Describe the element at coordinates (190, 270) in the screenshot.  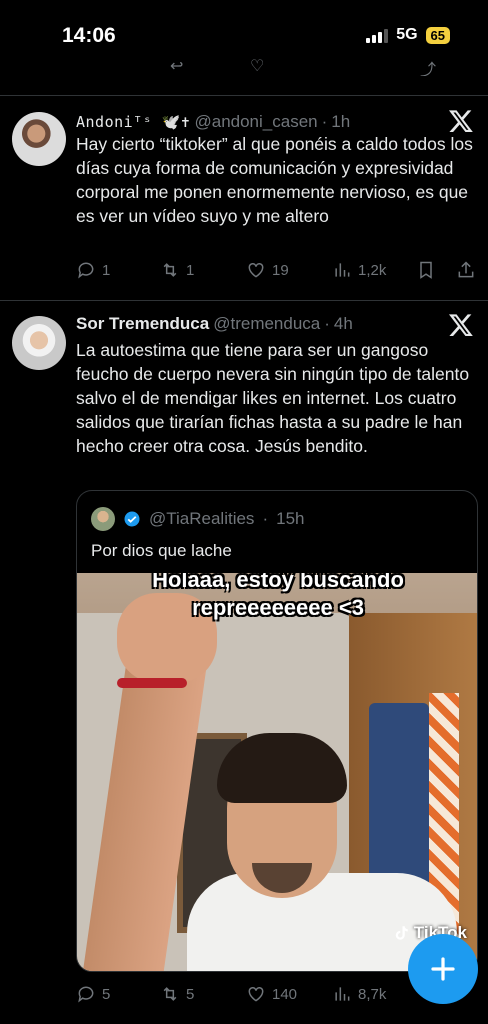
I see `repost-count: 1` at that location.